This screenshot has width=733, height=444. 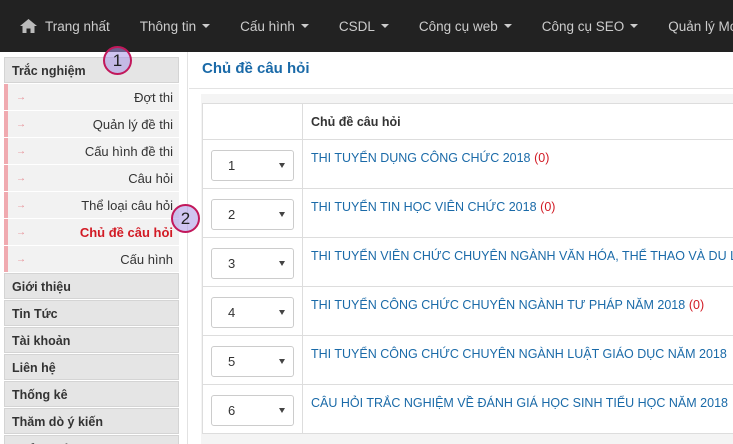 What do you see at coordinates (91, 70) in the screenshot?
I see `menu-header-trac-nghiem: Trắc nghiệm` at bounding box center [91, 70].